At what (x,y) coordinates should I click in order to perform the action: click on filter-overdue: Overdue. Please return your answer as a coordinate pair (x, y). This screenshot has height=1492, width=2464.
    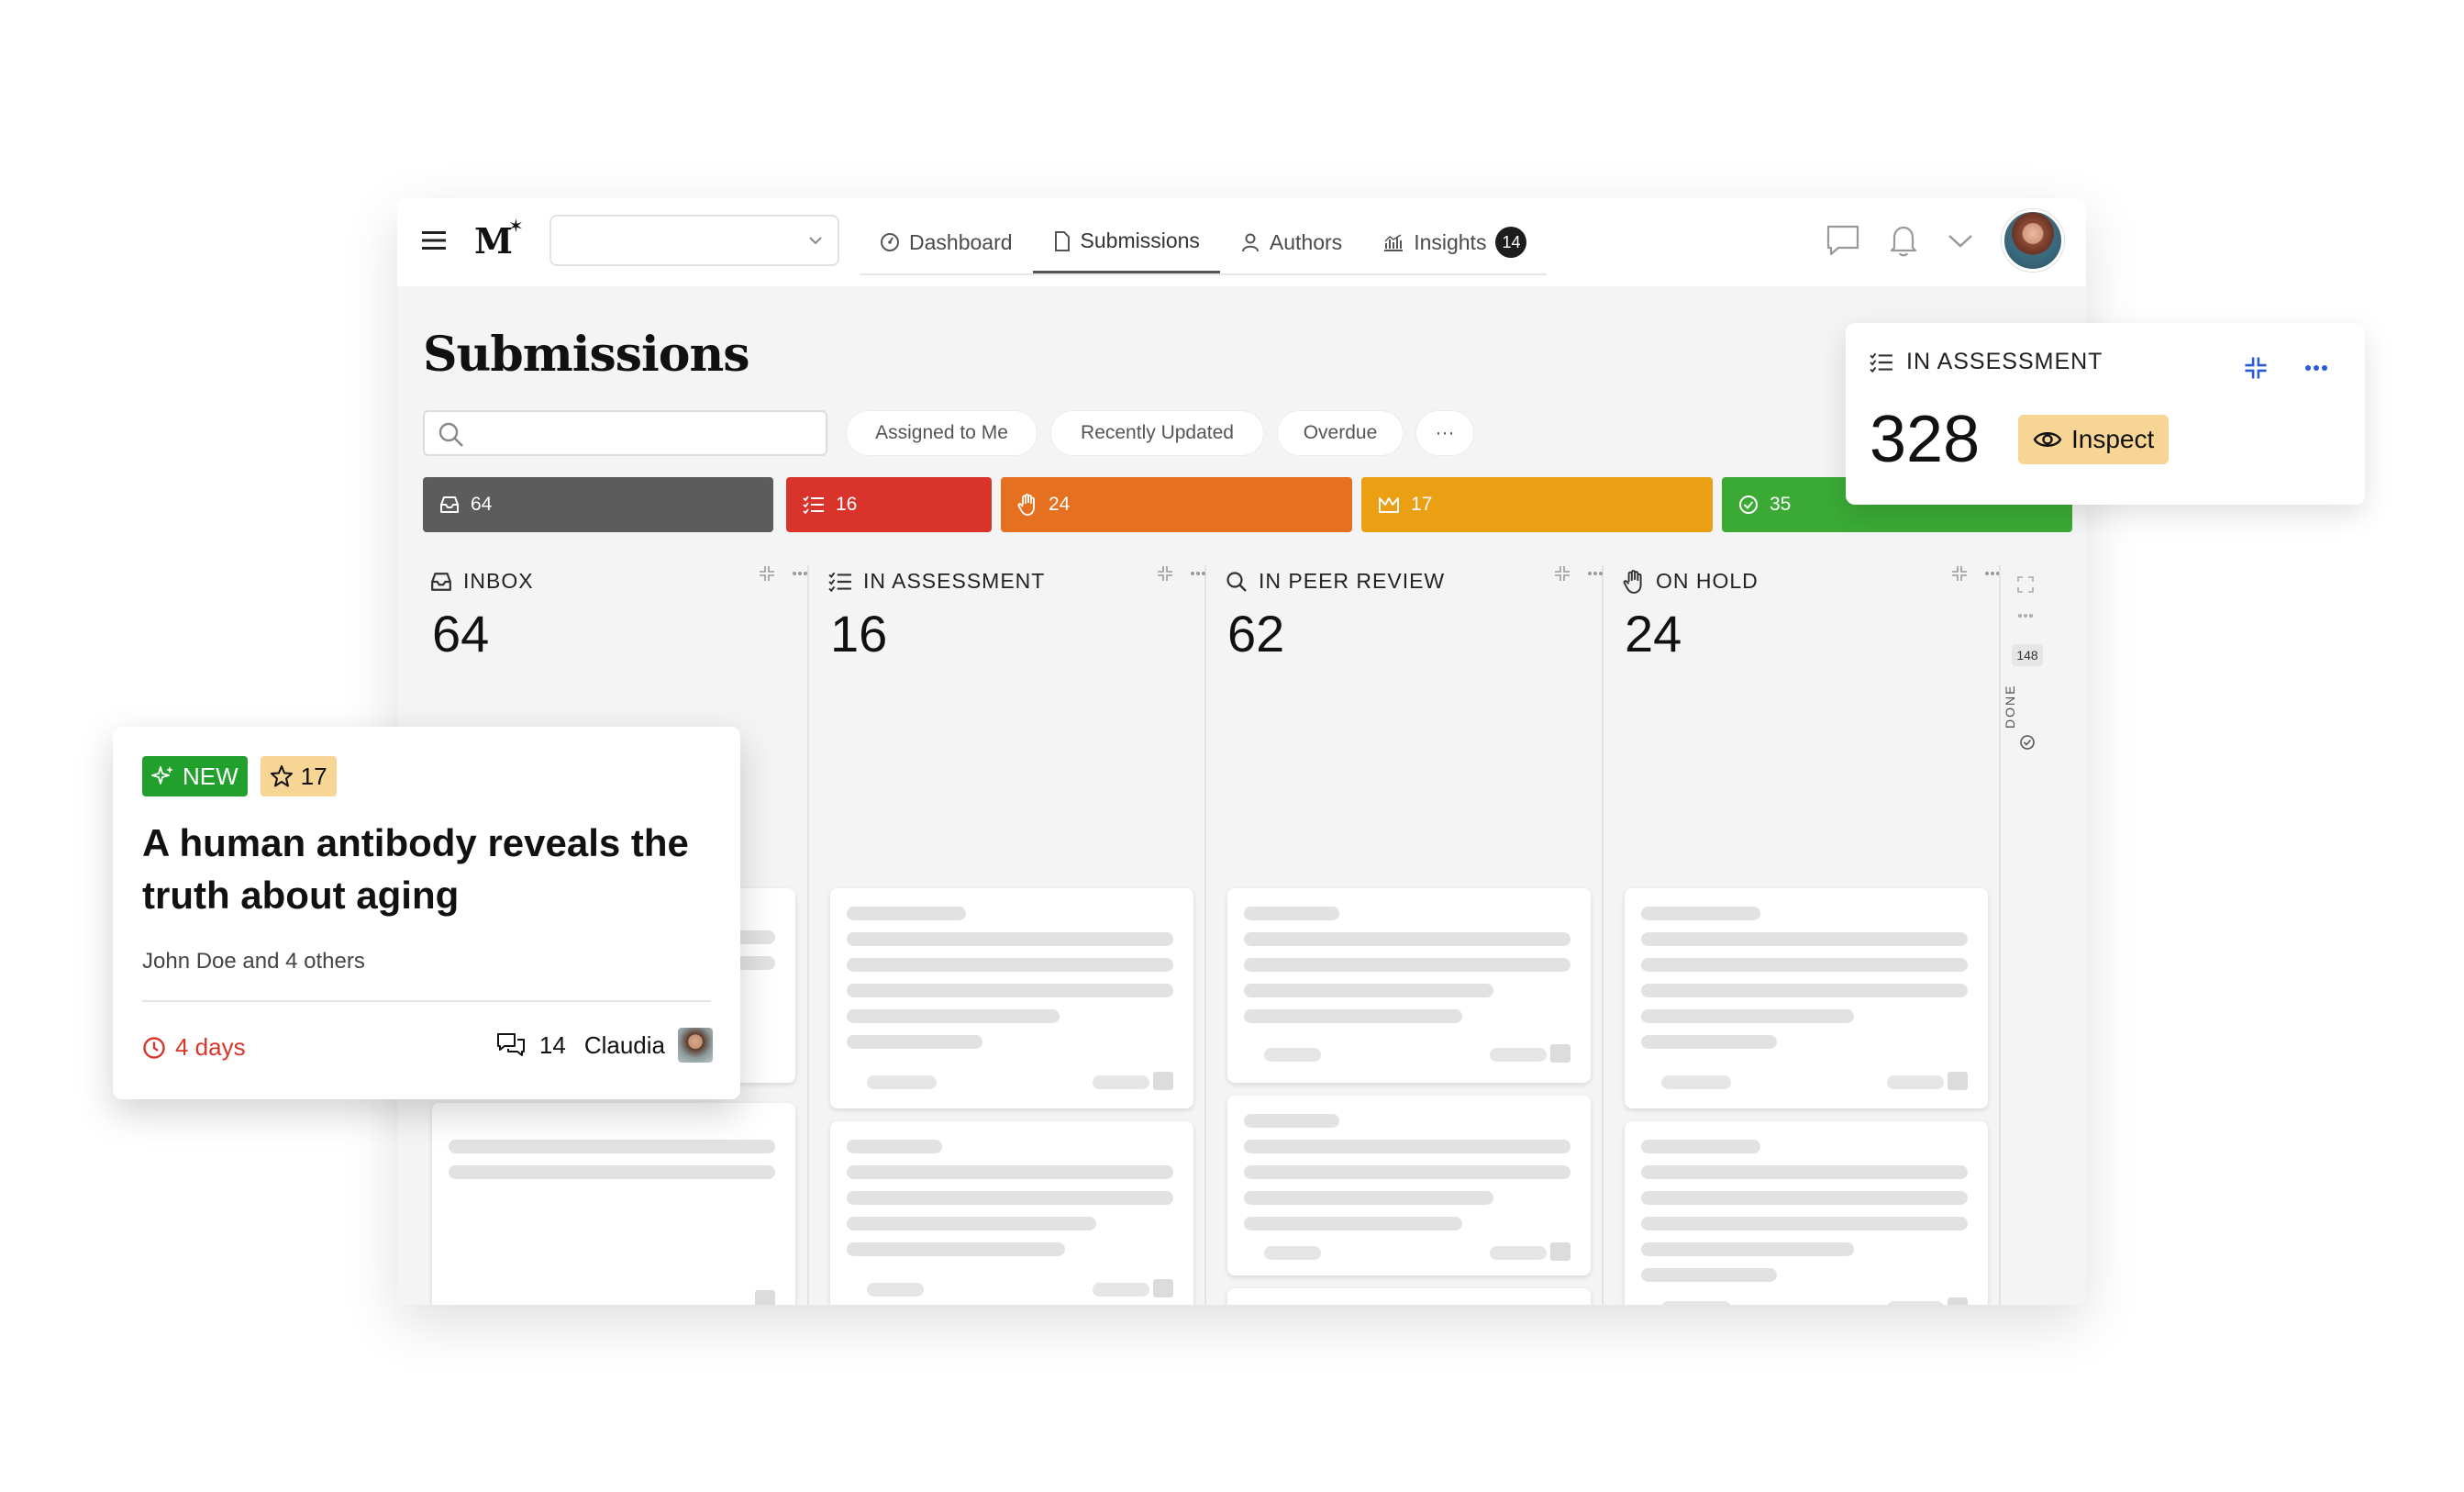
    Looking at the image, I should click on (1340, 433).